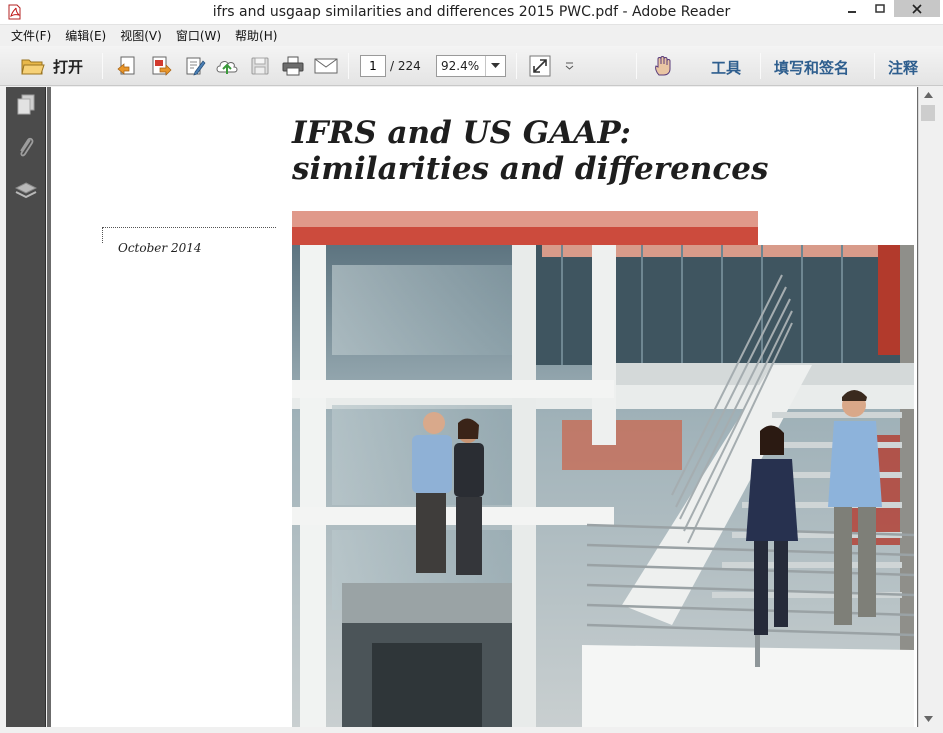  I want to click on fullscreen-button, so click(540, 66).